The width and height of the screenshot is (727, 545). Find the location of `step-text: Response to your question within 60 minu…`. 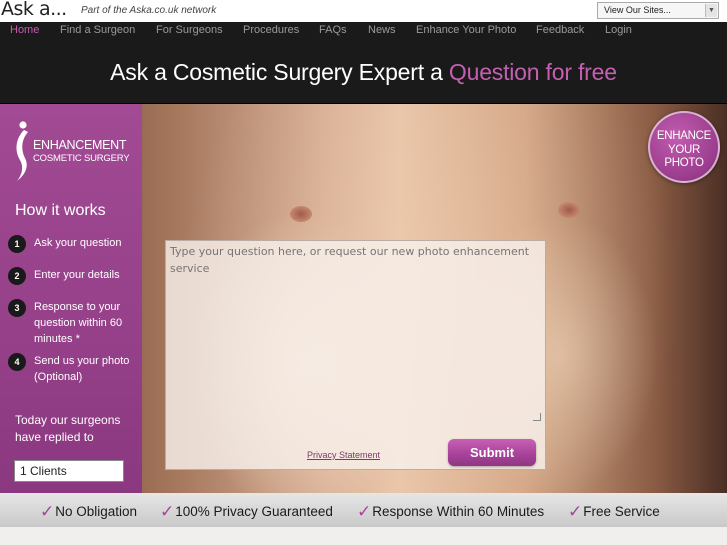

step-text: Response to your question within 60 minu… is located at coordinates (78, 323).